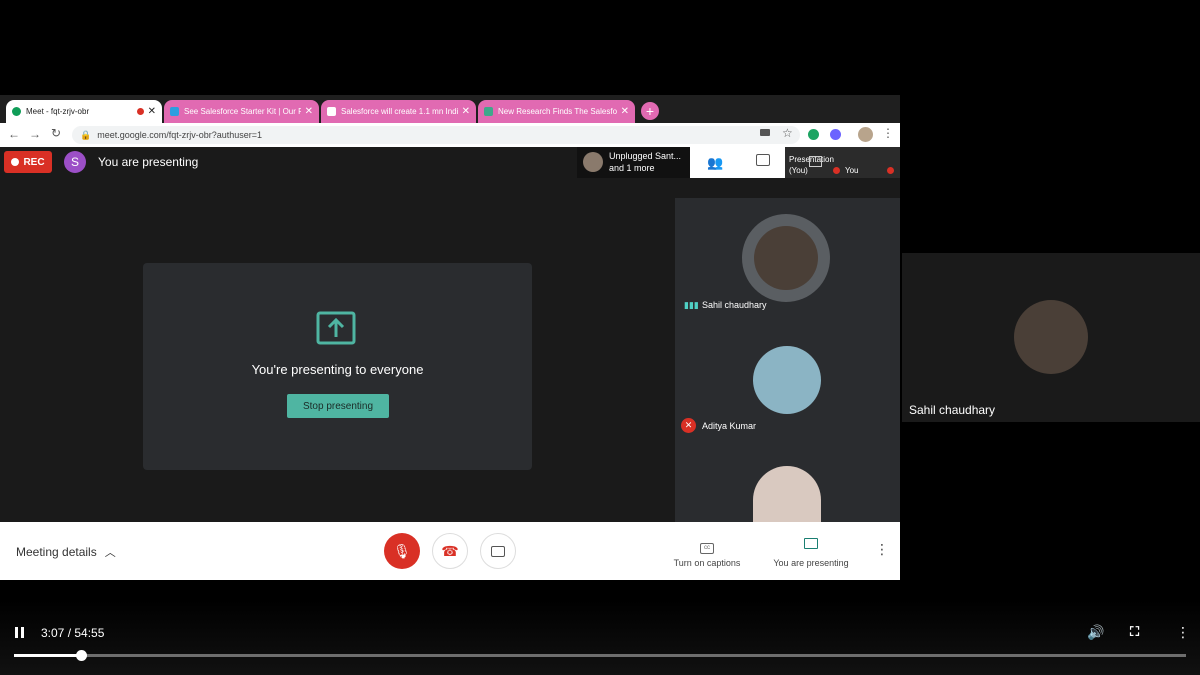  Describe the element at coordinates (81, 655) in the screenshot. I see `progress-scrubber` at that location.